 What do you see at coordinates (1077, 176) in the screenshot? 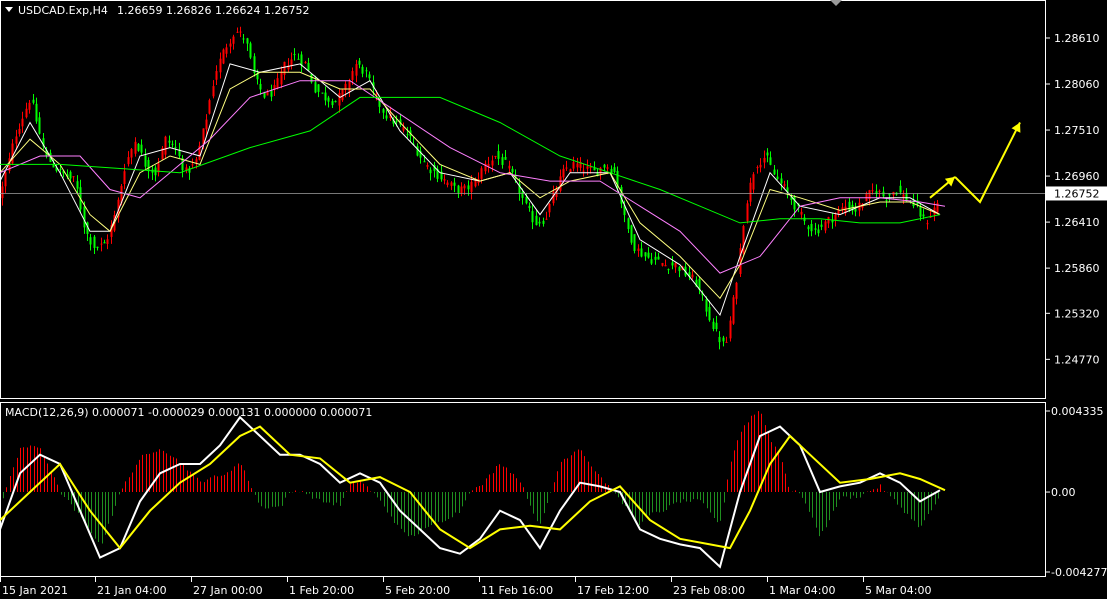
I see `price-axis-label: 1.26960` at bounding box center [1077, 176].